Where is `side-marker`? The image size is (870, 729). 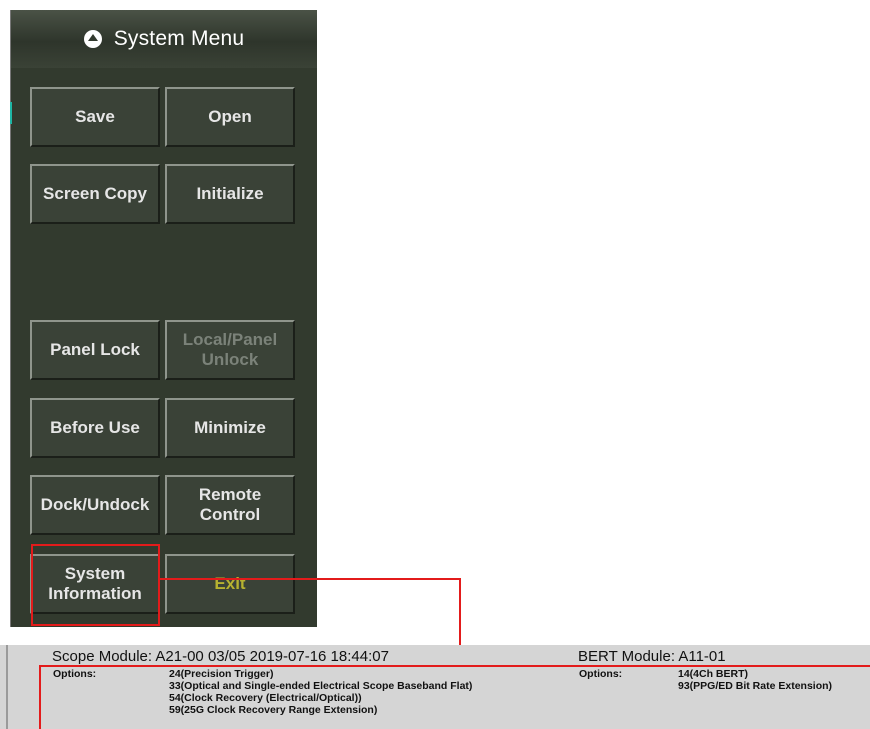
side-marker is located at coordinates (11, 113).